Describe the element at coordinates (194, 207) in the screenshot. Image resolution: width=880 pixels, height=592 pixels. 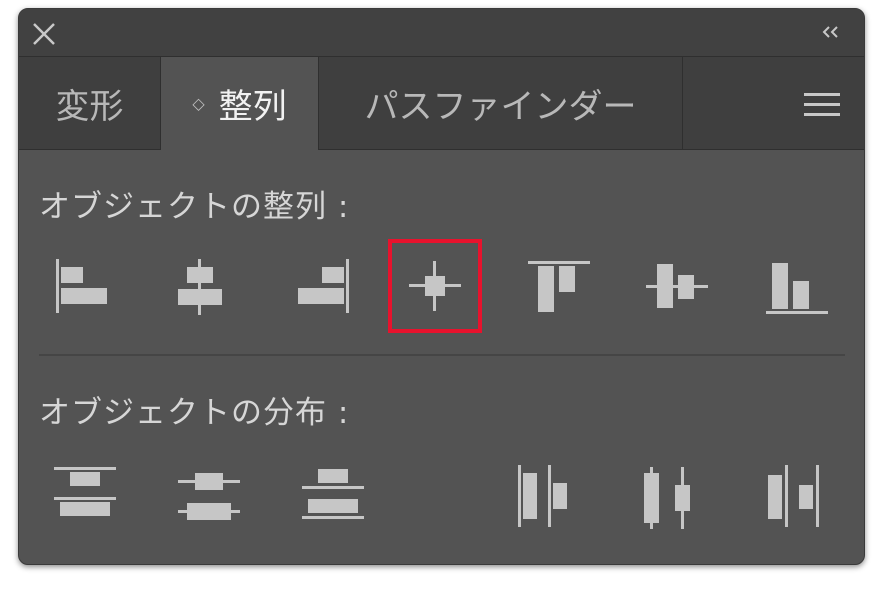
I see `align-objects-label: オブジェクトの整列 :` at that location.